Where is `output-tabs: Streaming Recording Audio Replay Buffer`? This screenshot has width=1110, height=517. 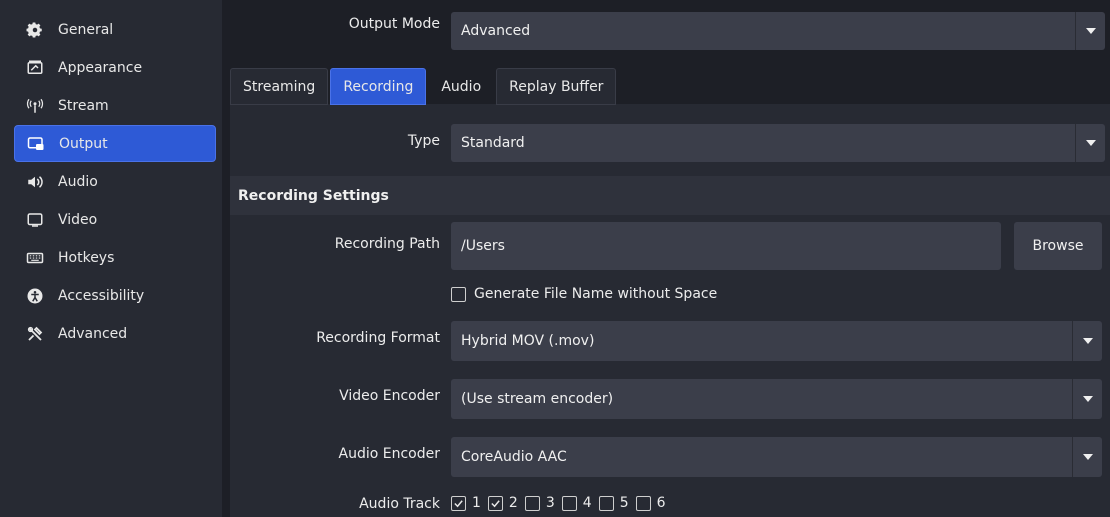 output-tabs: Streaming Recording Audio Replay Buffer is located at coordinates (424, 86).